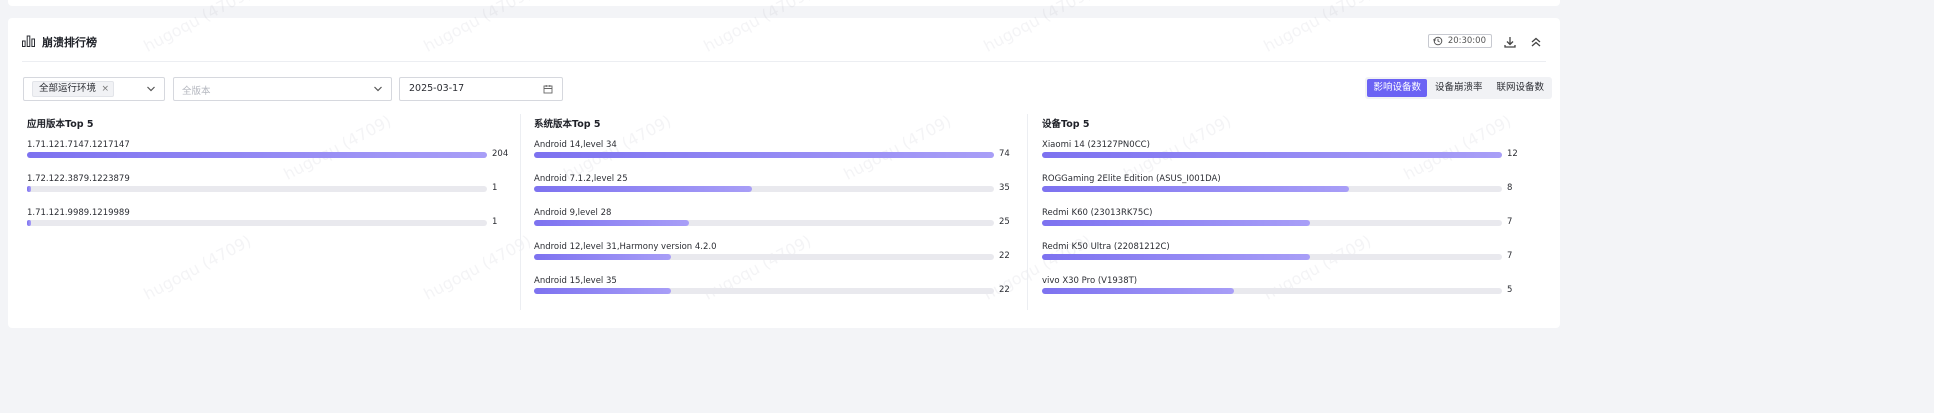  I want to click on metric-tab: 影响设备数, so click(1397, 88).